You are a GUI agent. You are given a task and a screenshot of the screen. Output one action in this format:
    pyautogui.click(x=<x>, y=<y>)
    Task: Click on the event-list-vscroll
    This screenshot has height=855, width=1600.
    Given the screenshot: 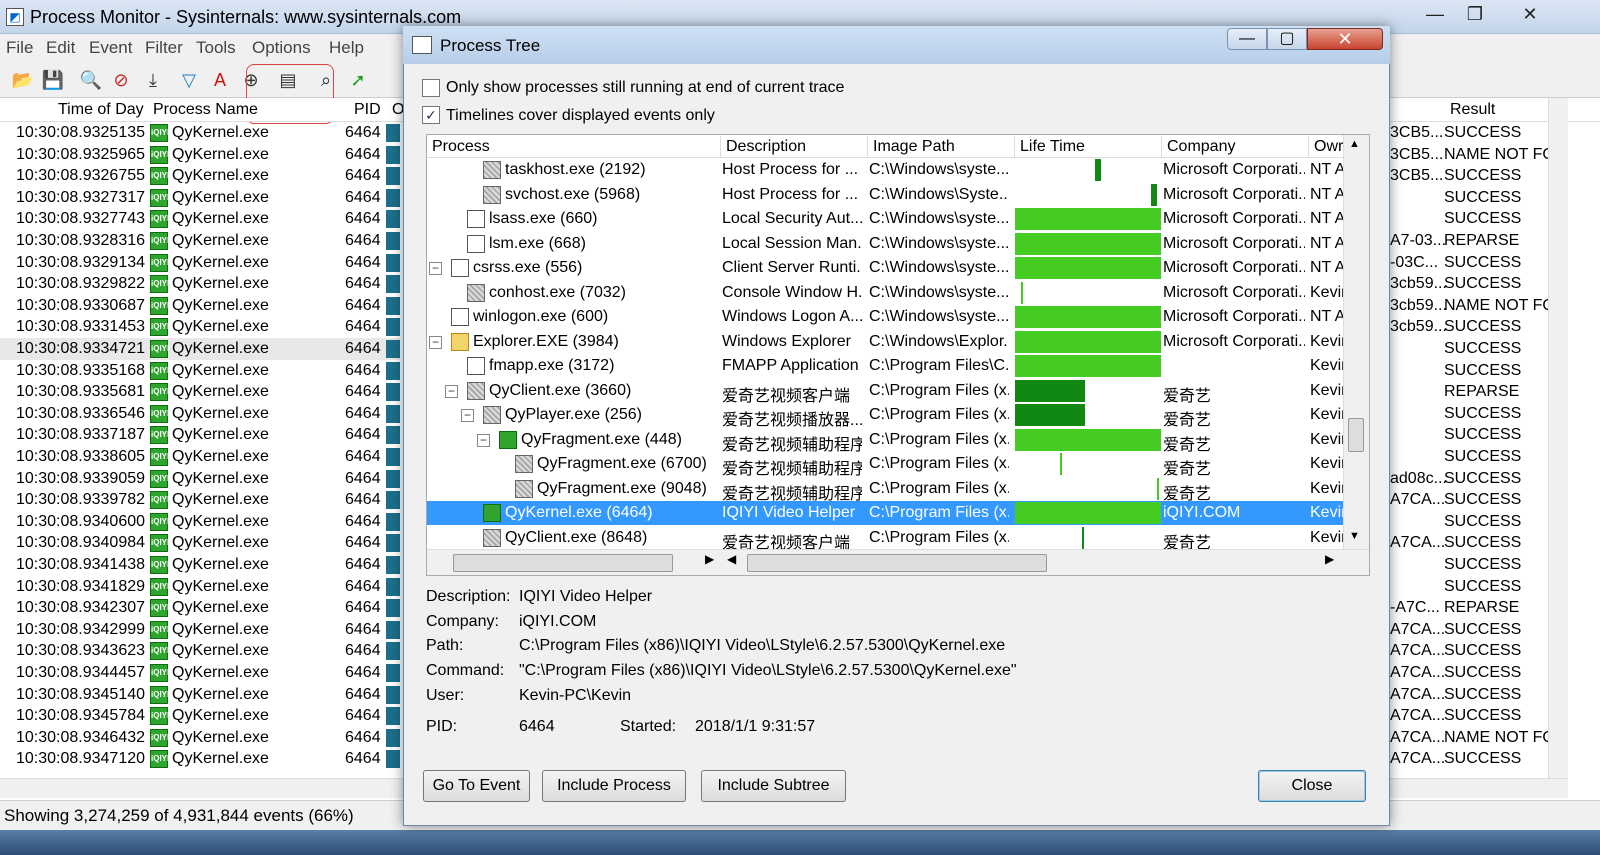 What is the action you would take?
    pyautogui.click(x=1558, y=438)
    